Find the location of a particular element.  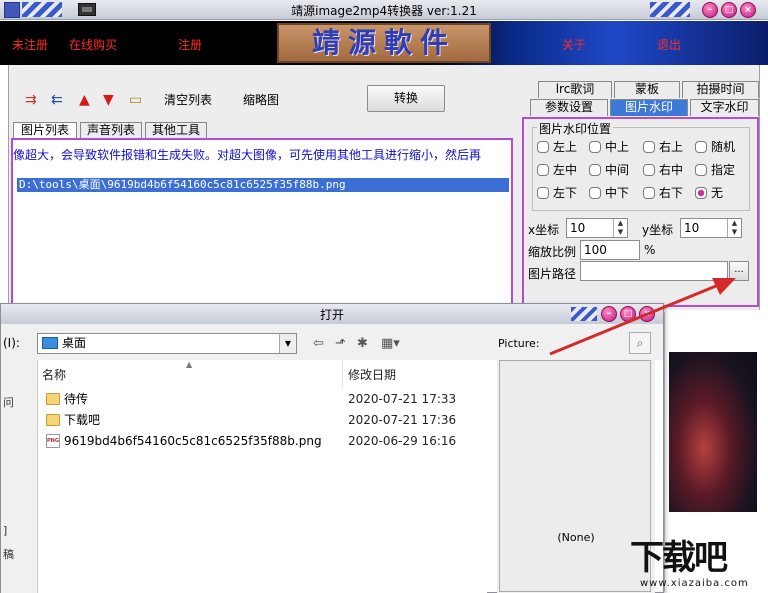

sort-arrow-icon: ▲ is located at coordinates (189, 364).